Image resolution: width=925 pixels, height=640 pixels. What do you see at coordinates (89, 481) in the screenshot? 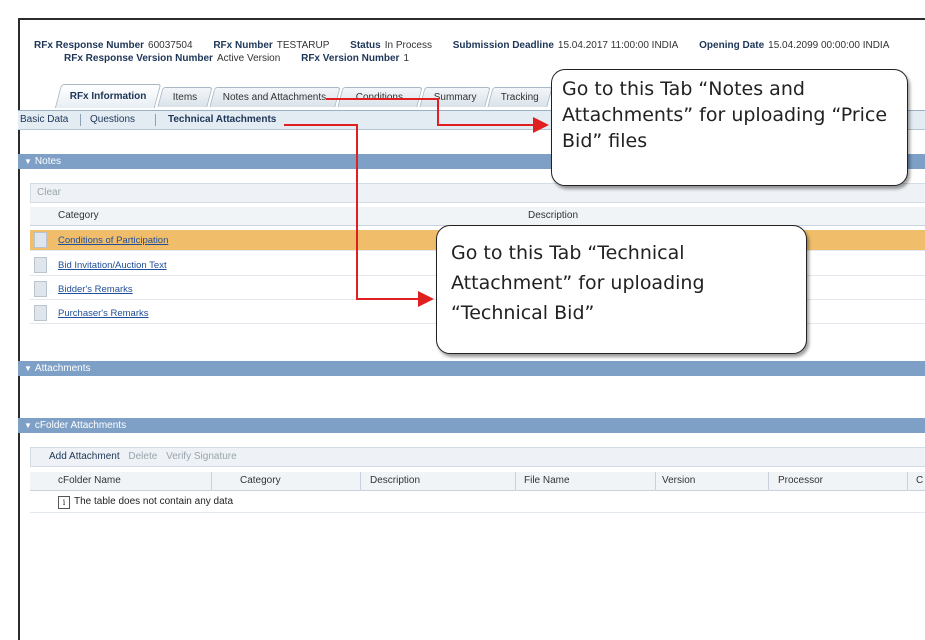
I see `column-header-cfolder-name: cFolder Name` at bounding box center [89, 481].